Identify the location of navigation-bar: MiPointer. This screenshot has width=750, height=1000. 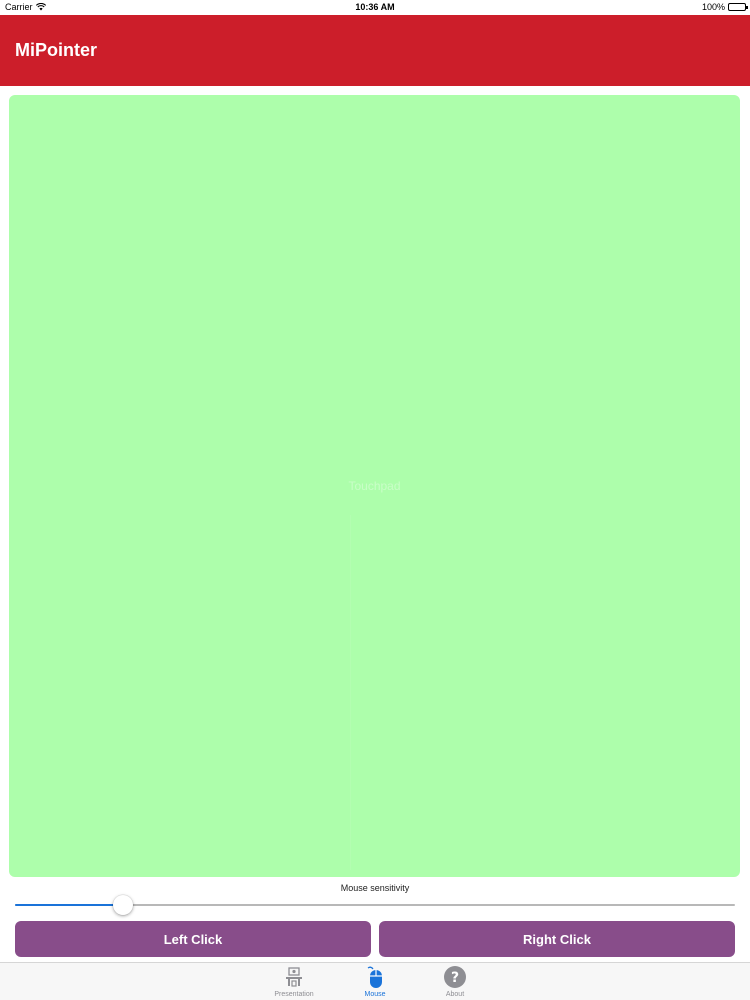
(375, 50).